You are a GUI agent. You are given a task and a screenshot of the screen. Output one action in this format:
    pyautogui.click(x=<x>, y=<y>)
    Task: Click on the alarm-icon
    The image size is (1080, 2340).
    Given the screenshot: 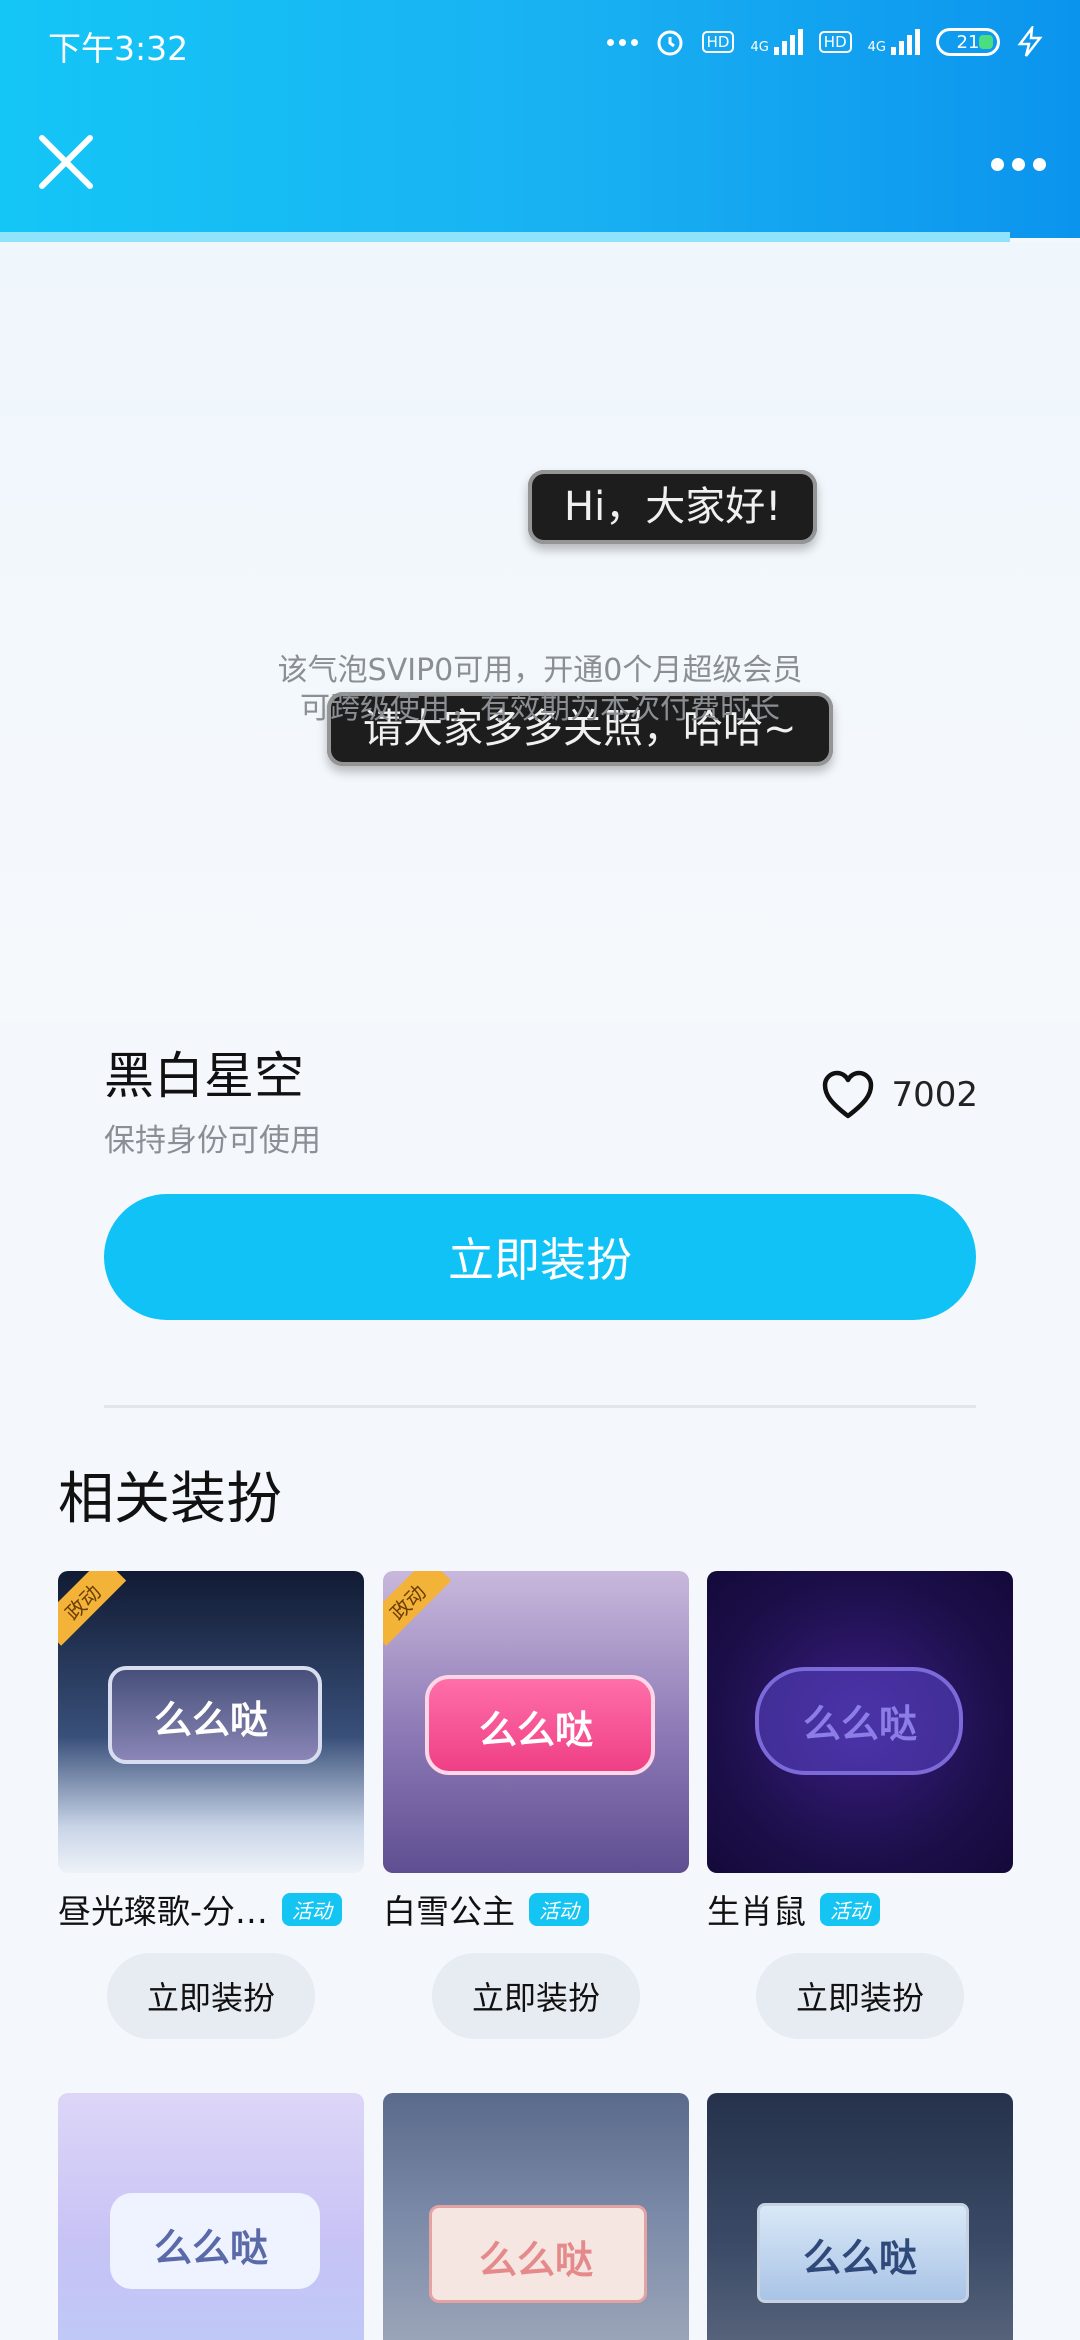 What is the action you would take?
    pyautogui.click(x=670, y=43)
    